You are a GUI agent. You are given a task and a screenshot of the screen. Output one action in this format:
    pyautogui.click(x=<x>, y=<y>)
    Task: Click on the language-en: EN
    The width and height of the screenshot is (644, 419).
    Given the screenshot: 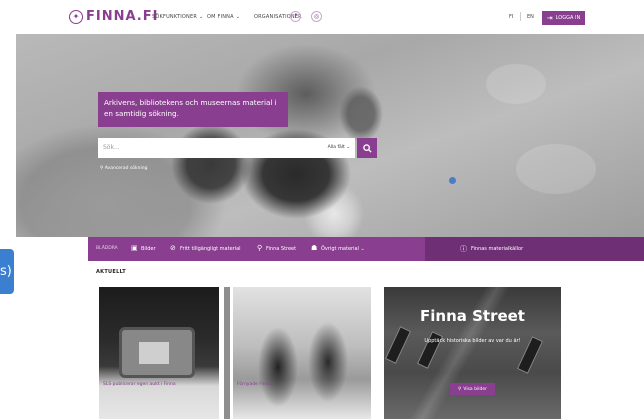 What is the action you would take?
    pyautogui.click(x=530, y=17)
    